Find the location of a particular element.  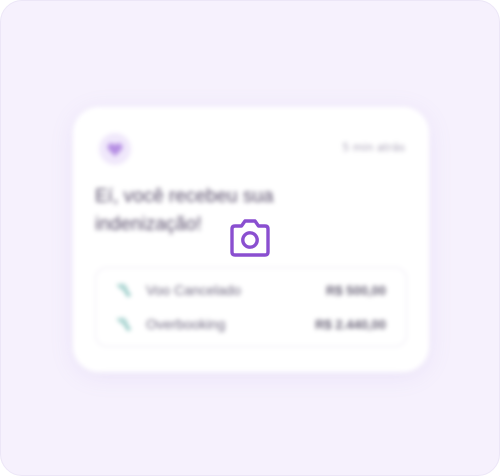

list-item: Overbooking R$ 2.440,00 is located at coordinates (250, 324).